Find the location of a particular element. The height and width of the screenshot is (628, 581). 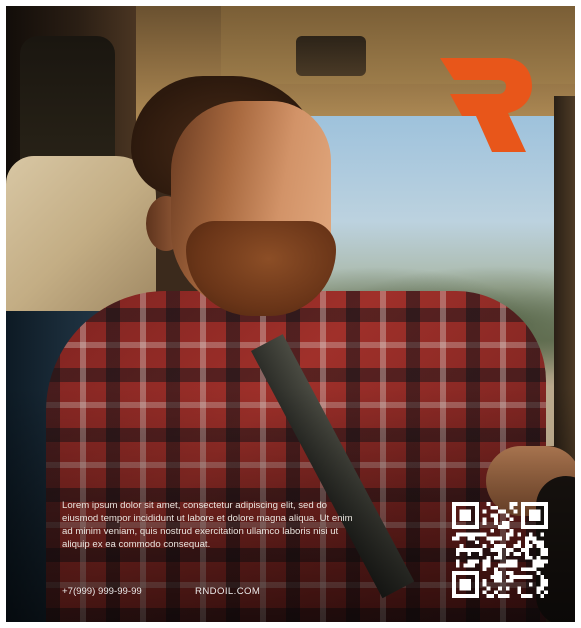

website-link: RNDOIL.COM is located at coordinates (227, 591).